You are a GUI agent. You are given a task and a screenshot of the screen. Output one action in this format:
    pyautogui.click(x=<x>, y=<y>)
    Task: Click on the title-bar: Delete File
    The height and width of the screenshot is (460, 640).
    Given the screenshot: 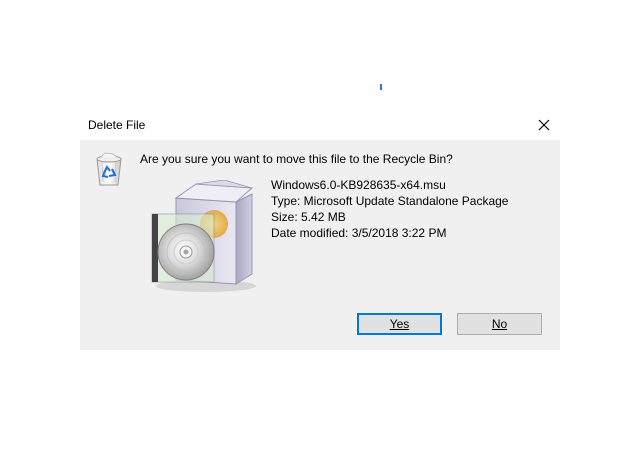 What is the action you would take?
    pyautogui.click(x=320, y=125)
    